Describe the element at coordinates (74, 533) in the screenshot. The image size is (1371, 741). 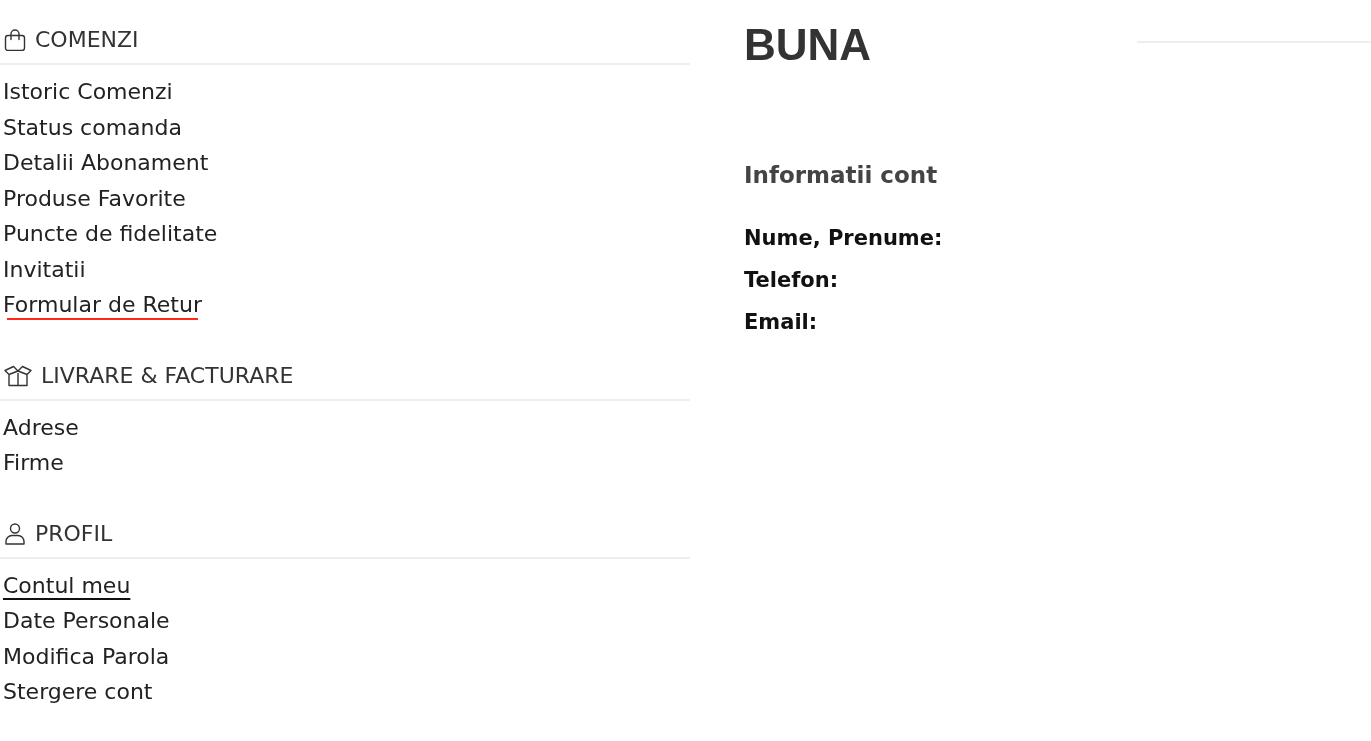
I see `section-heading: PROFIL` at that location.